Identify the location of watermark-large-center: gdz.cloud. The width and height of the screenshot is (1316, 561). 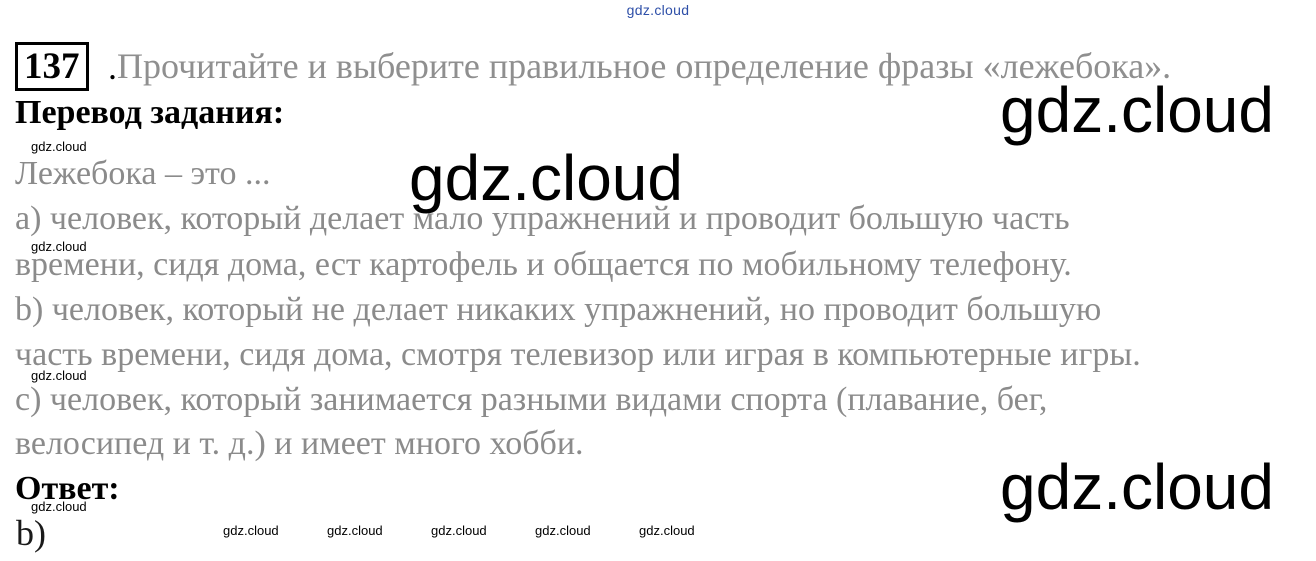
(546, 178).